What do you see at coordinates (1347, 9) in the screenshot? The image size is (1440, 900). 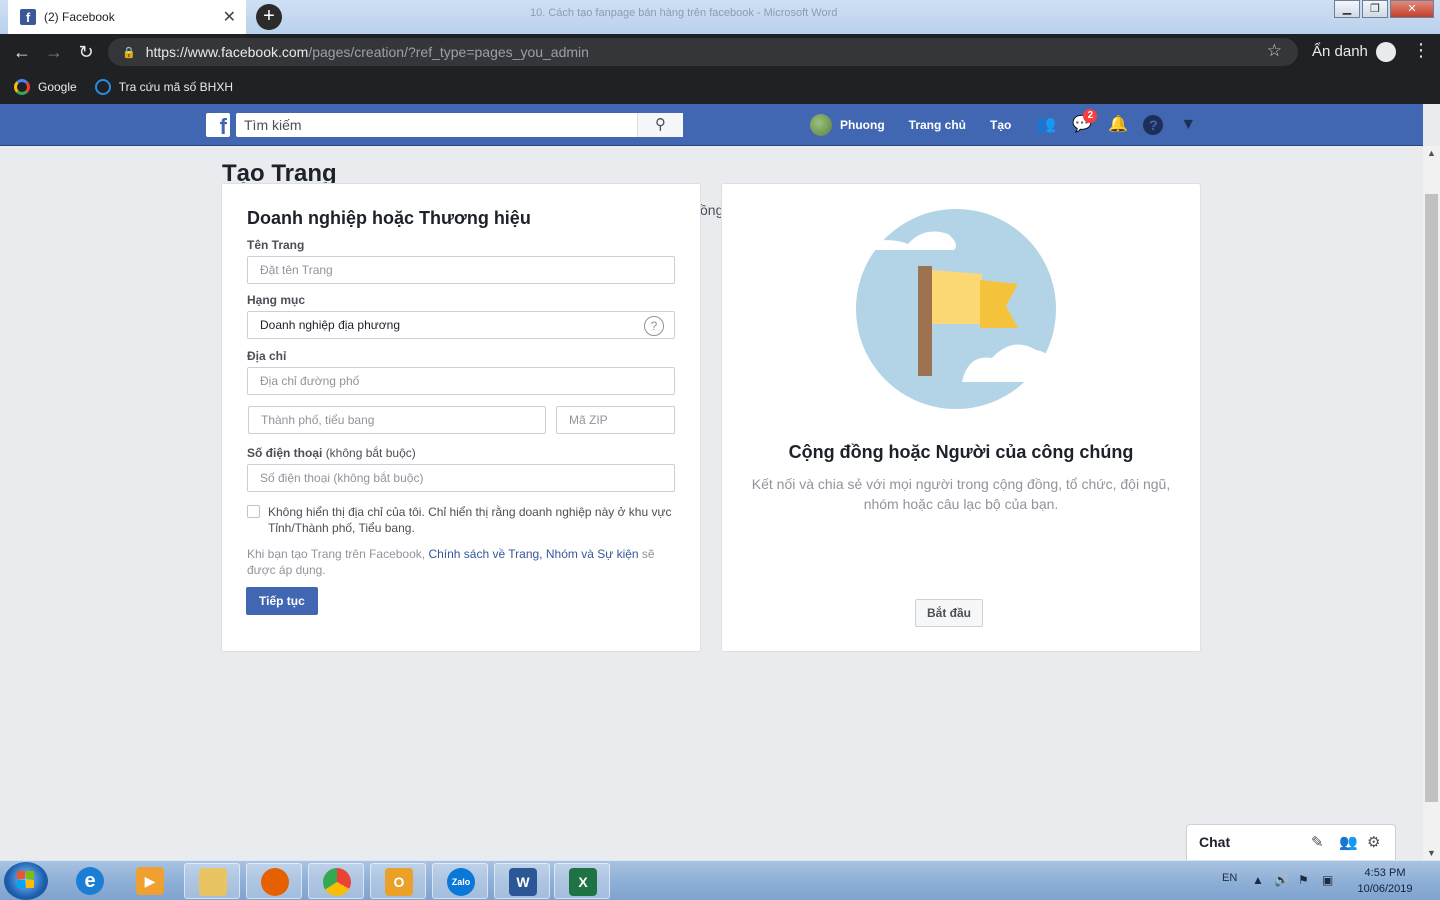 I see `minimize-button: ▁` at bounding box center [1347, 9].